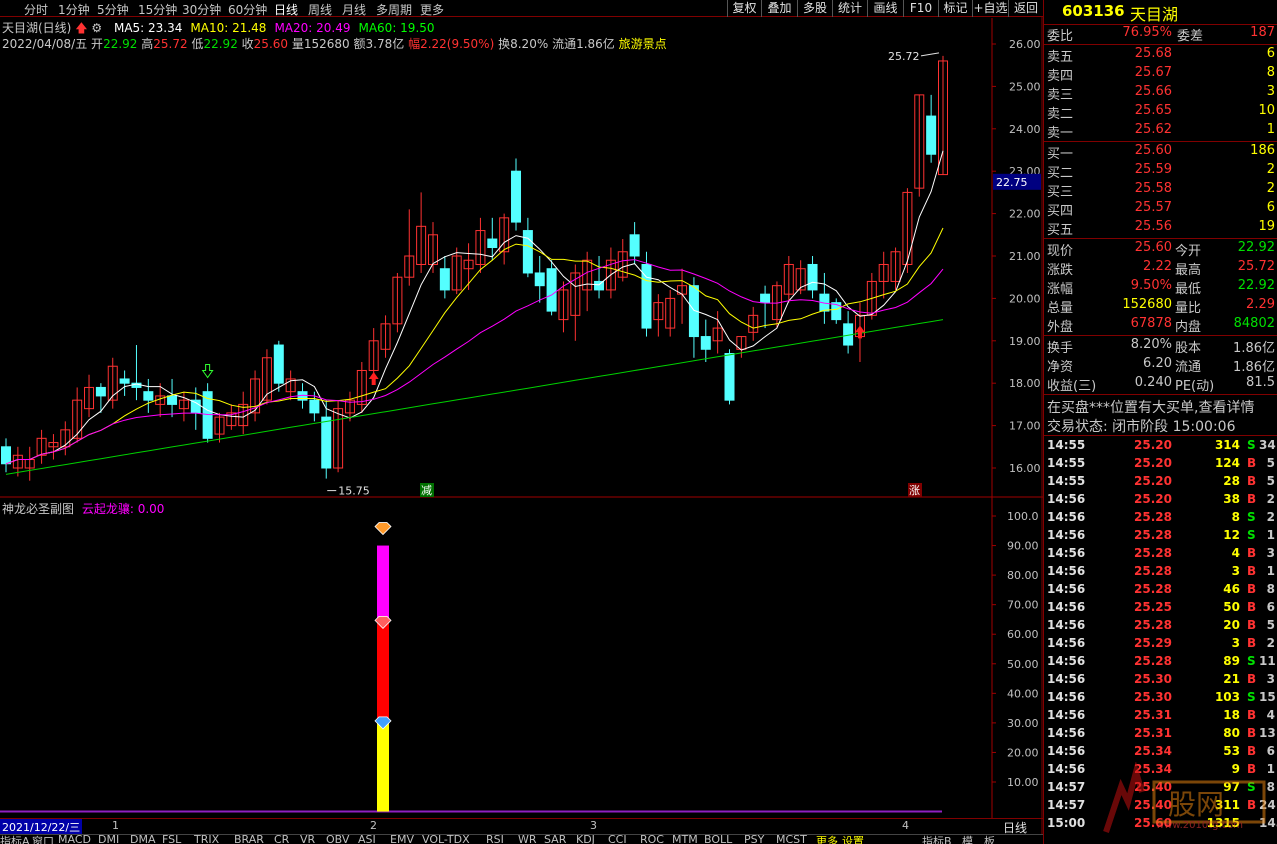 This screenshot has height=844, width=1277. What do you see at coordinates (113, 9) in the screenshot?
I see `period-tab-2: 5分钟` at bounding box center [113, 9].